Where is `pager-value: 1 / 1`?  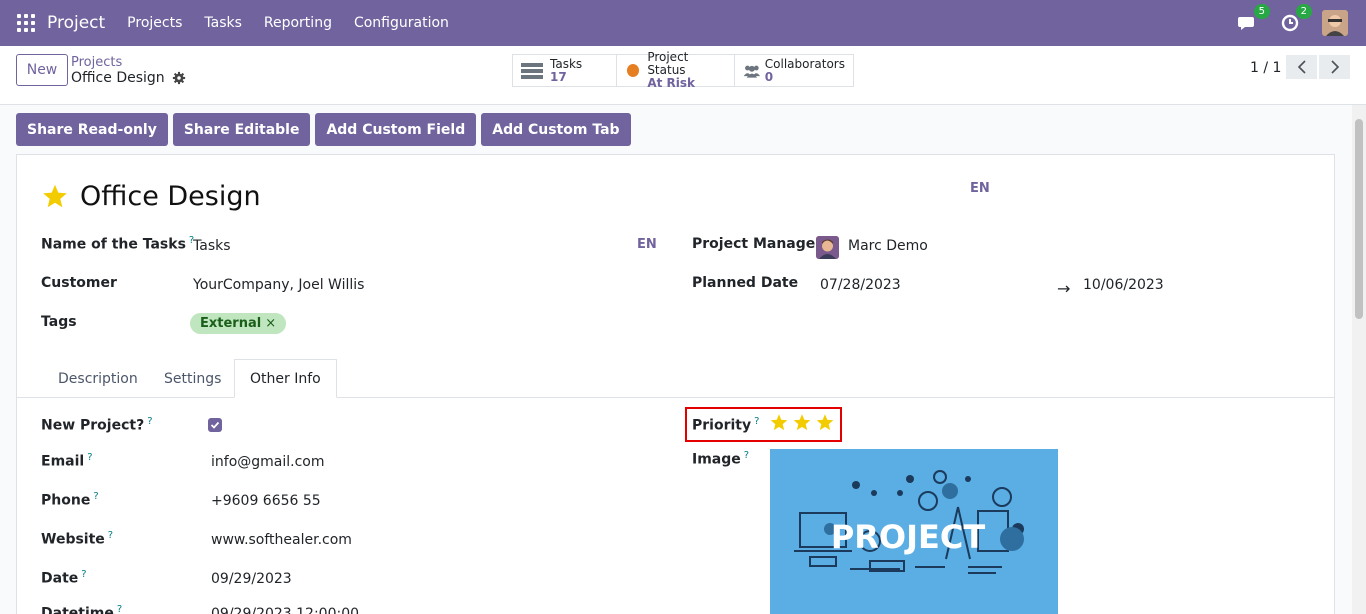
pager-value: 1 / 1 is located at coordinates (1266, 68).